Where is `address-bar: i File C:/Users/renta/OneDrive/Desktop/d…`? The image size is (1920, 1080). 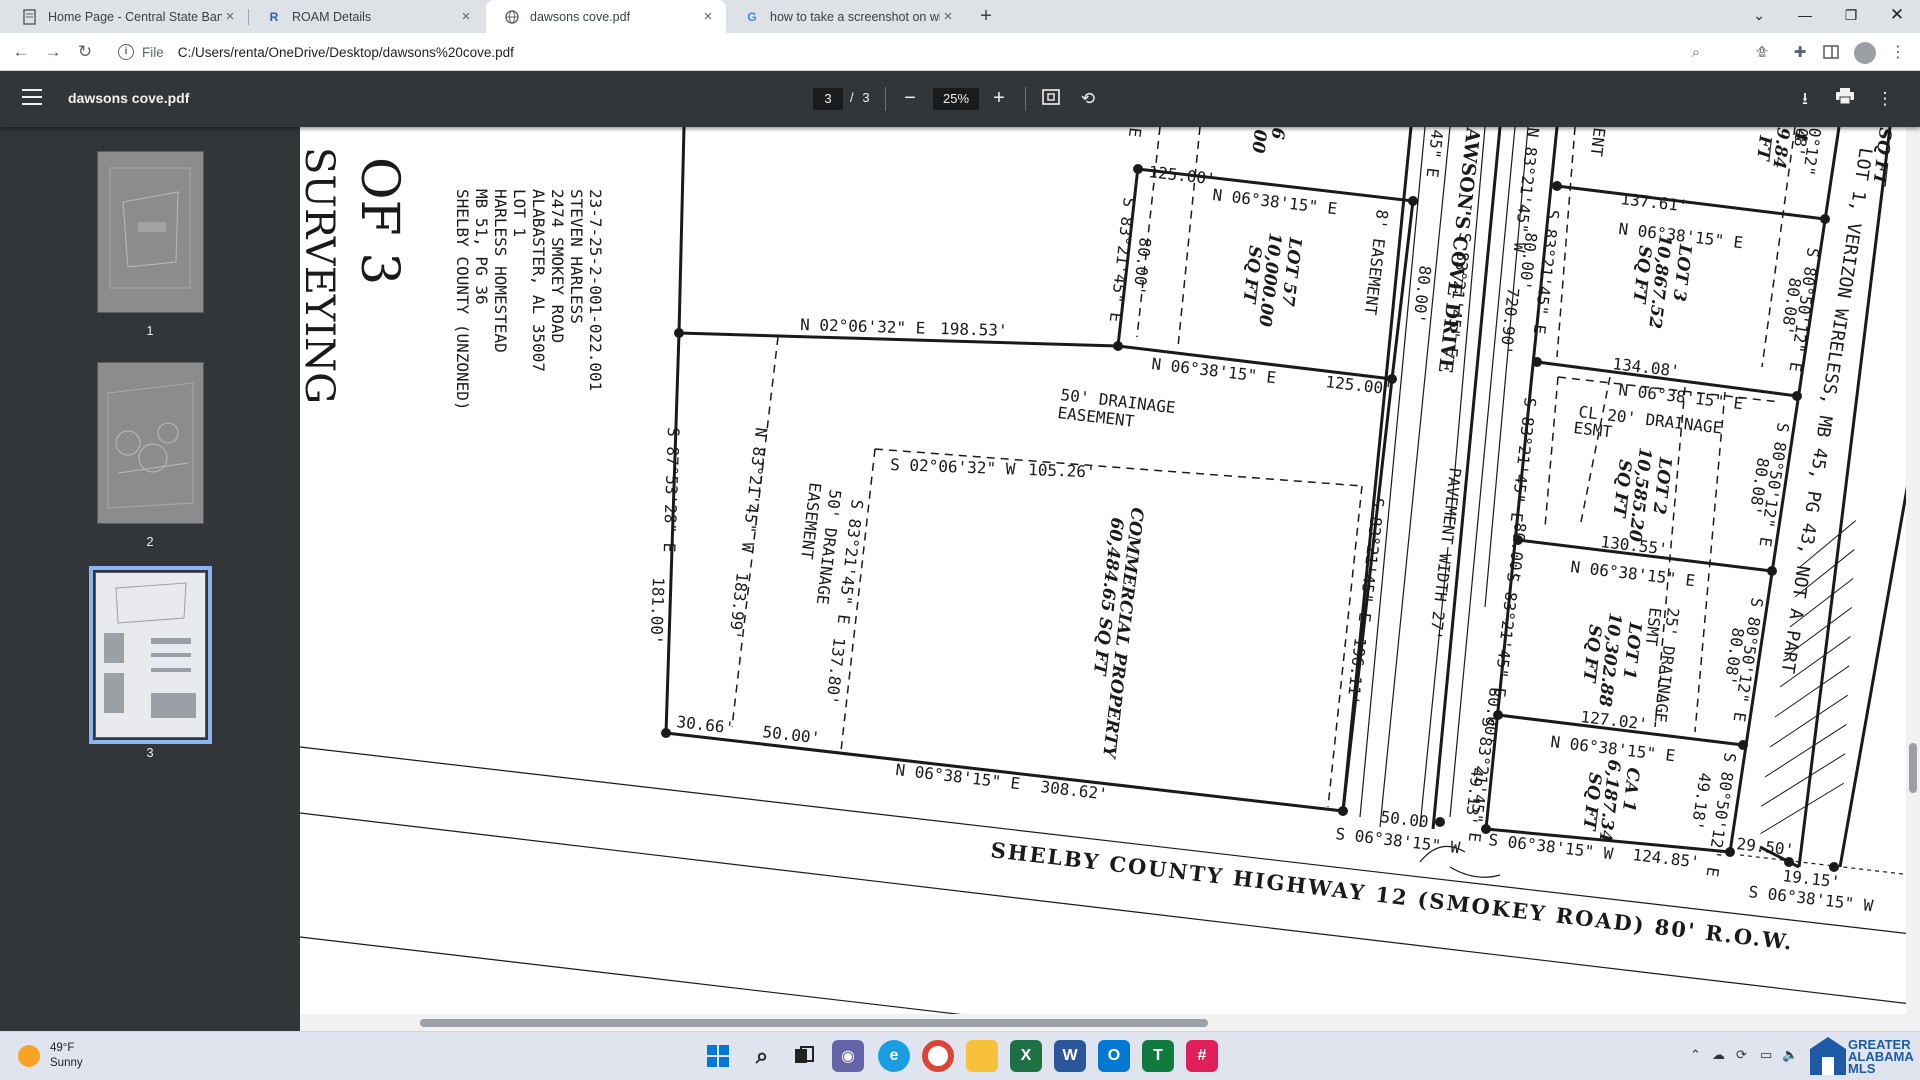
address-bar: i File C:/Users/renta/OneDrive/Desktop/d… is located at coordinates (958, 52).